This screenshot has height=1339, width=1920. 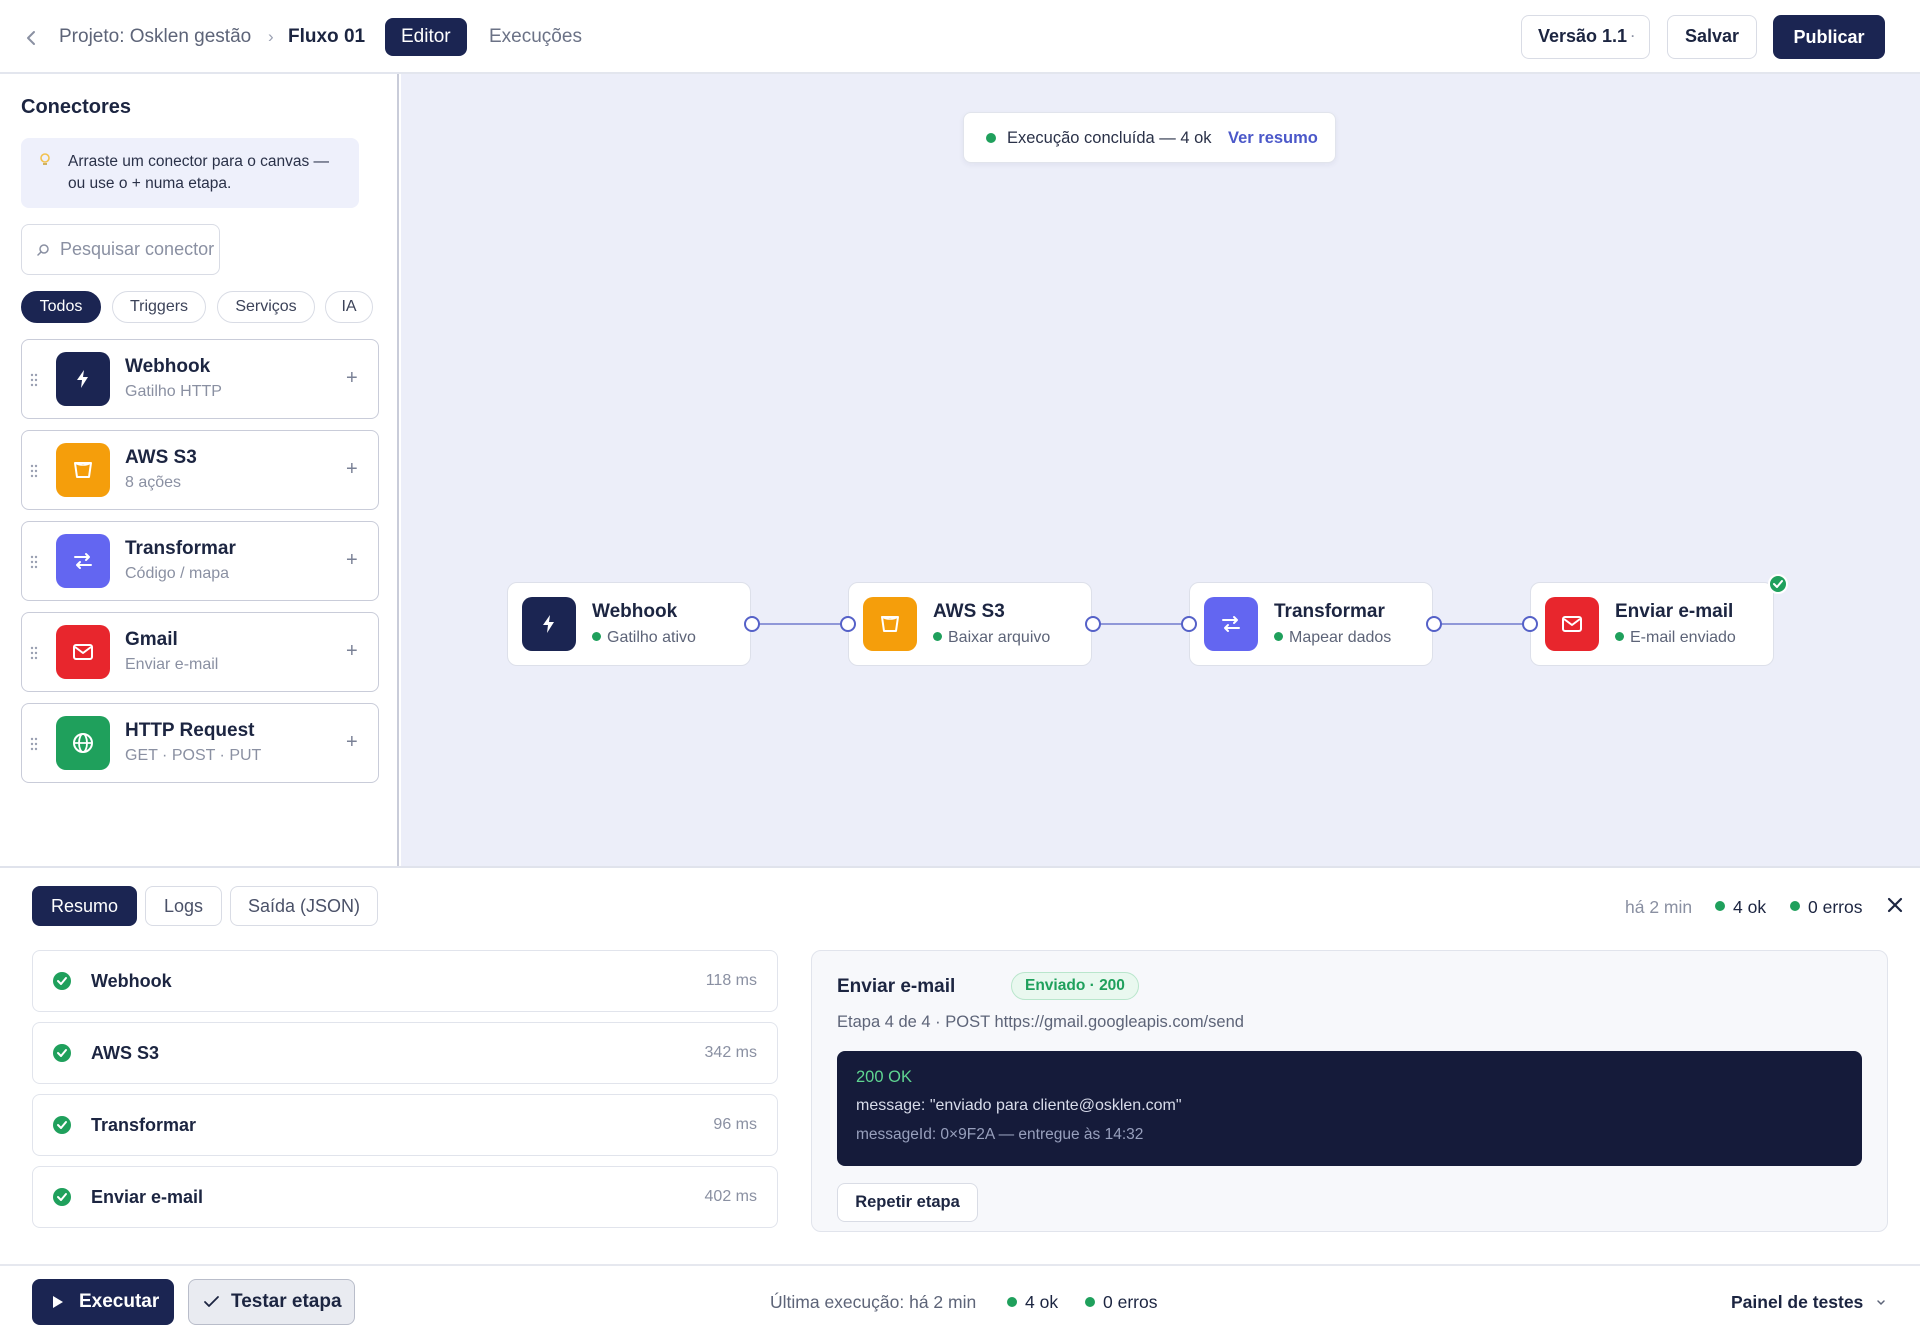 What do you see at coordinates (161, 457) in the screenshot?
I see `connector-name: AWS S3` at bounding box center [161, 457].